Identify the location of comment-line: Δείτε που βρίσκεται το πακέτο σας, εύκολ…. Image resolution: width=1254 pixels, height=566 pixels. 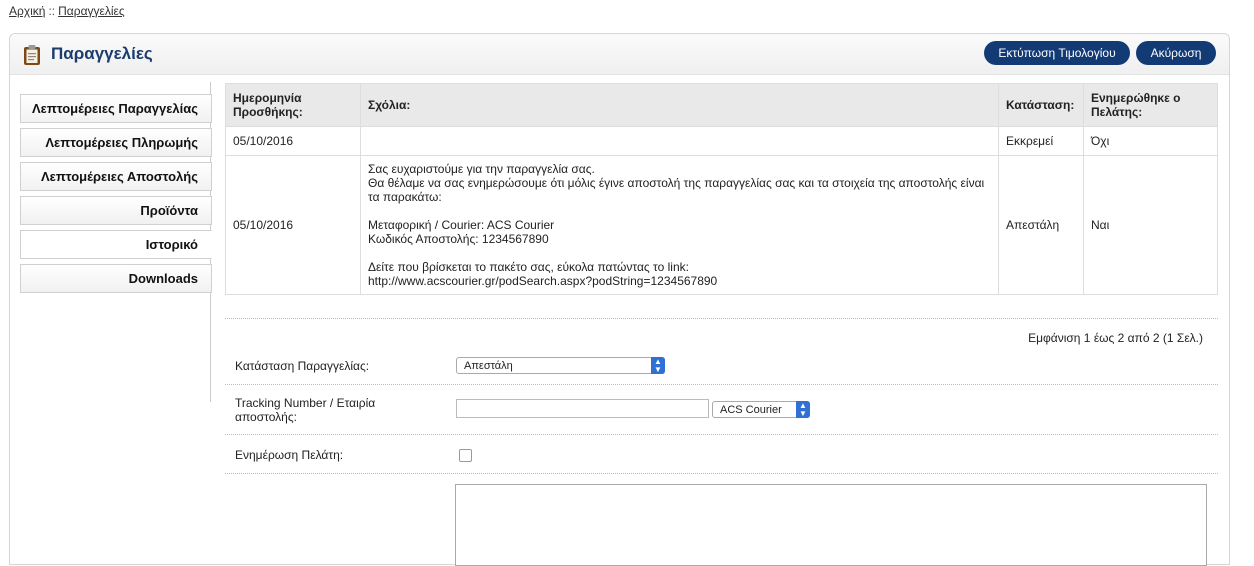
(528, 267).